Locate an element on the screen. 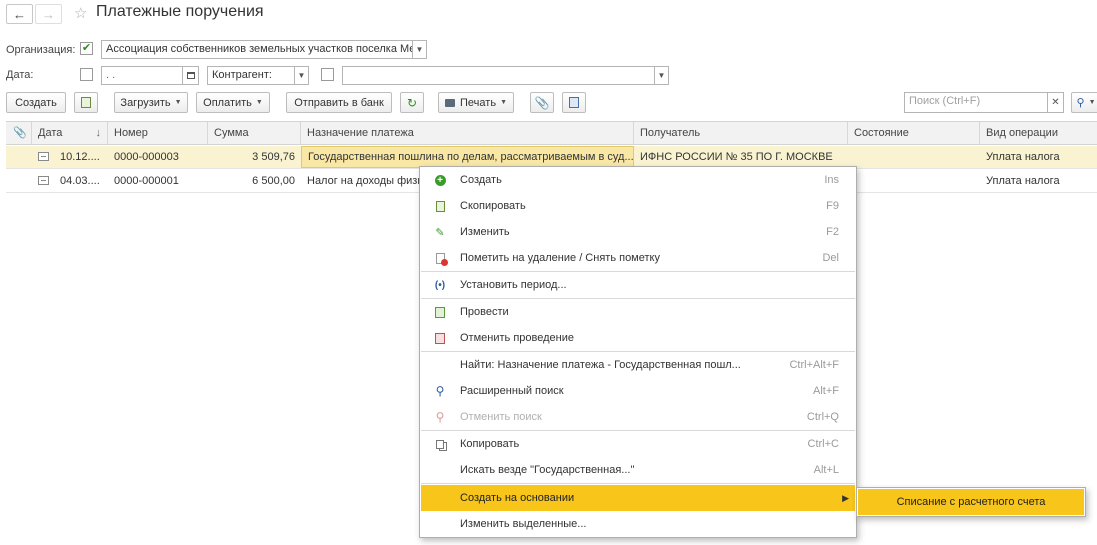 The width and height of the screenshot is (1097, 545). menu-item-shortcut: Ctrl+C is located at coordinates (823, 444).